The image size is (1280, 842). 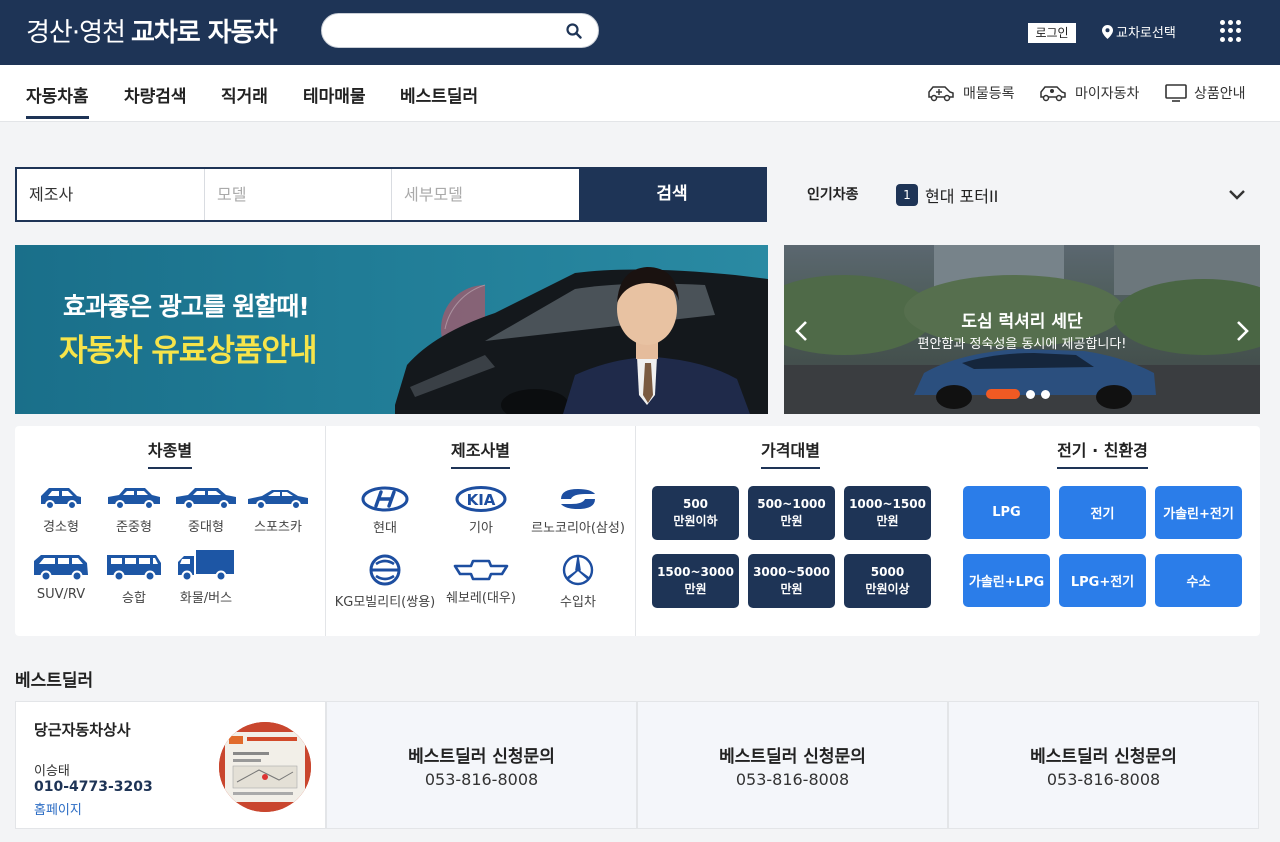 I want to click on nav-product-info: 상품안내, so click(x=1205, y=93).